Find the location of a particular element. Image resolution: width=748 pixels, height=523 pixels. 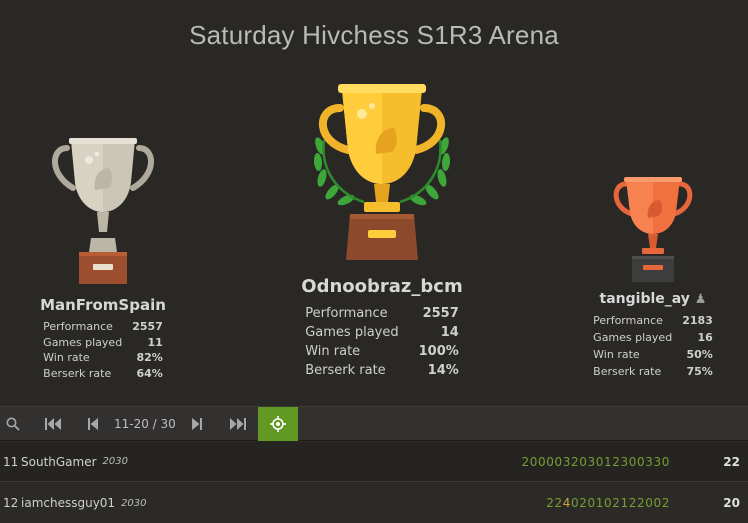

player-name-second: ManFromSpain is located at coordinates (103, 305).